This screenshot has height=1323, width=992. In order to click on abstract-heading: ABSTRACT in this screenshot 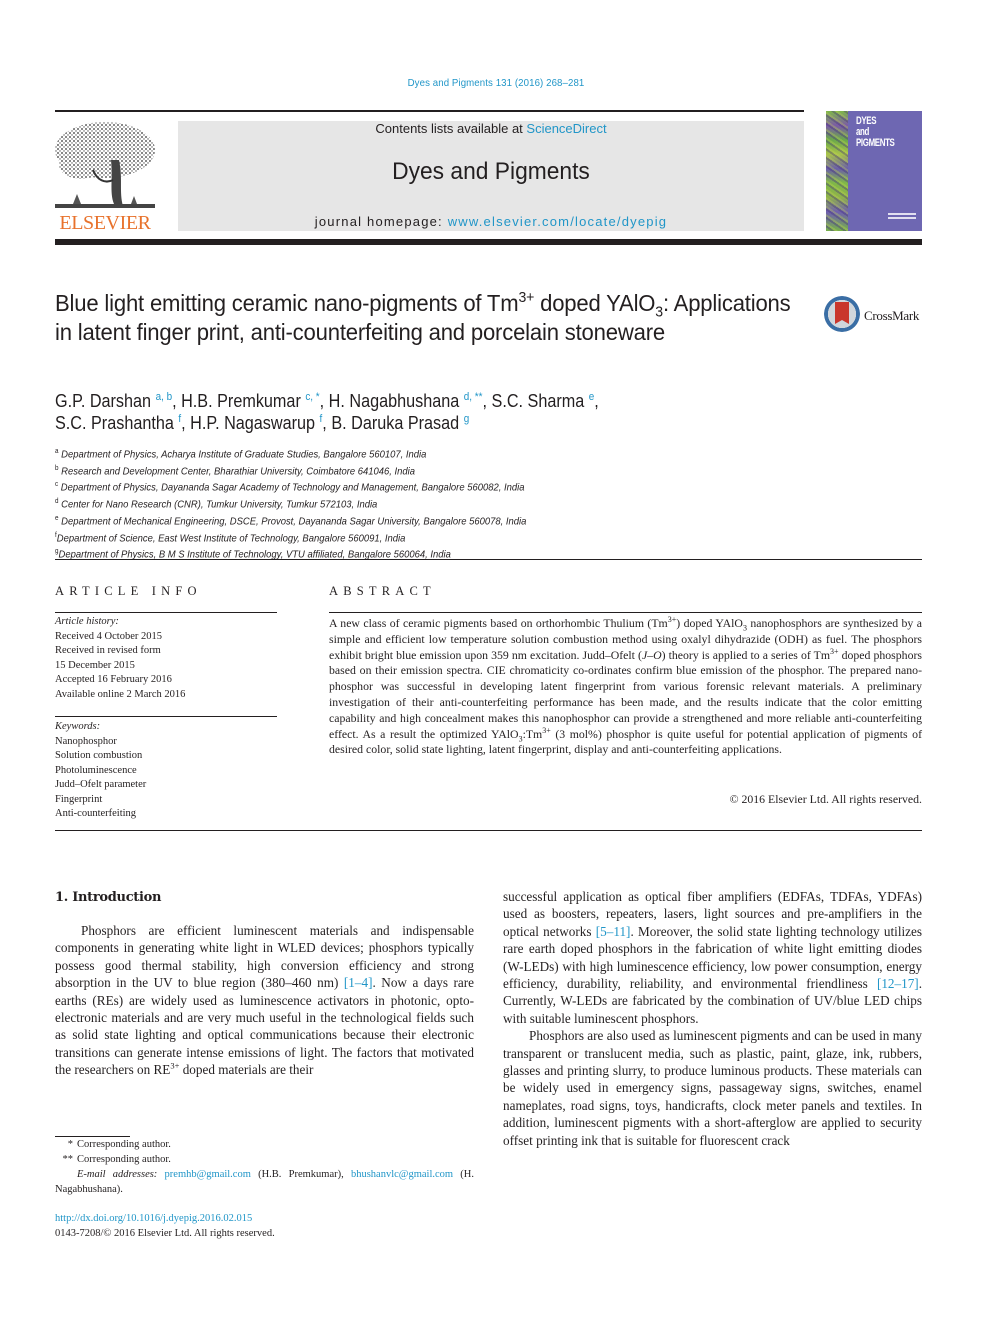, I will do `click(382, 591)`.